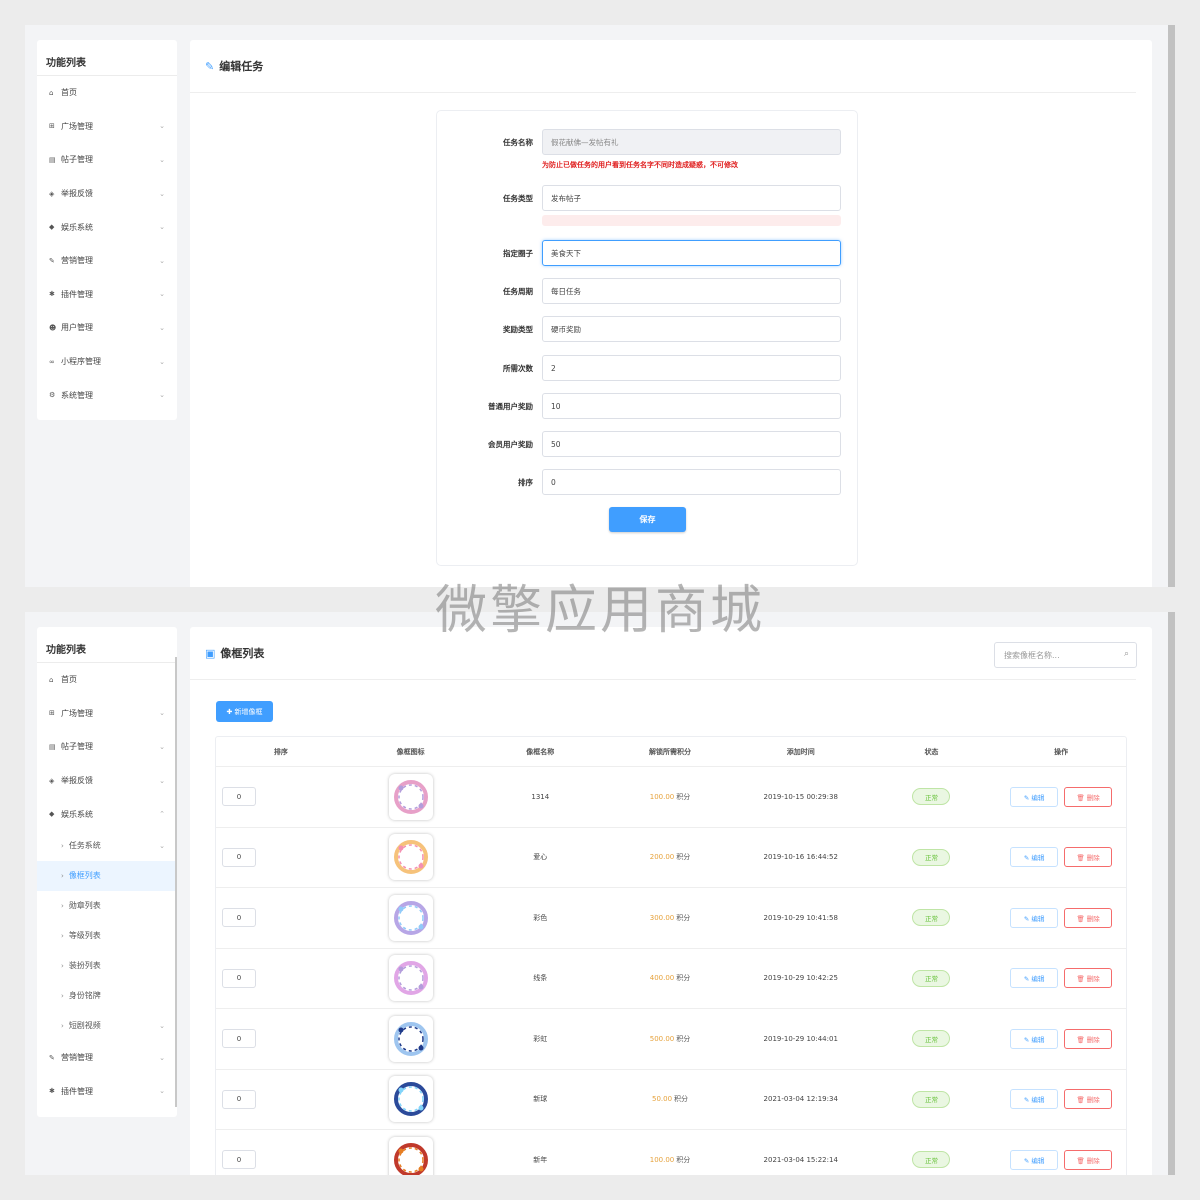 Image resolution: width=1200 pixels, height=1200 pixels. I want to click on form-row-cycle: 任务周期 每日任务, so click(648, 291).